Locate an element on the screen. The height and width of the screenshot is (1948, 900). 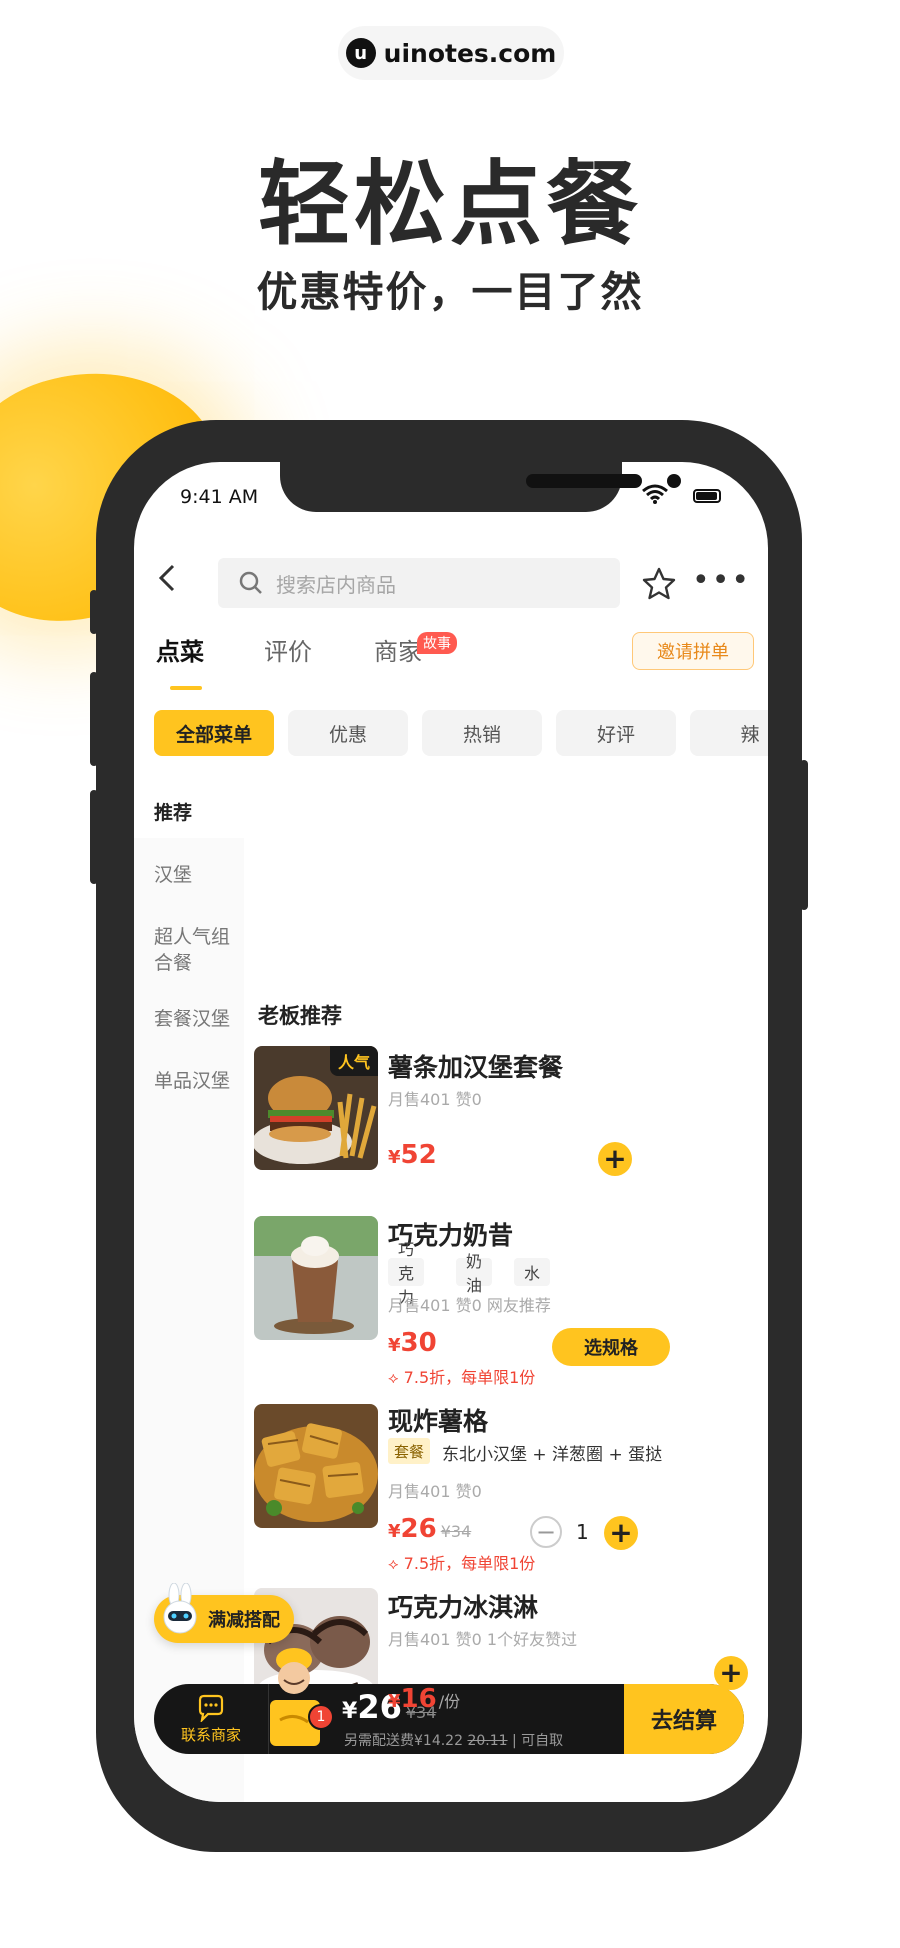
chevron-left-icon is located at coordinates (166, 578).